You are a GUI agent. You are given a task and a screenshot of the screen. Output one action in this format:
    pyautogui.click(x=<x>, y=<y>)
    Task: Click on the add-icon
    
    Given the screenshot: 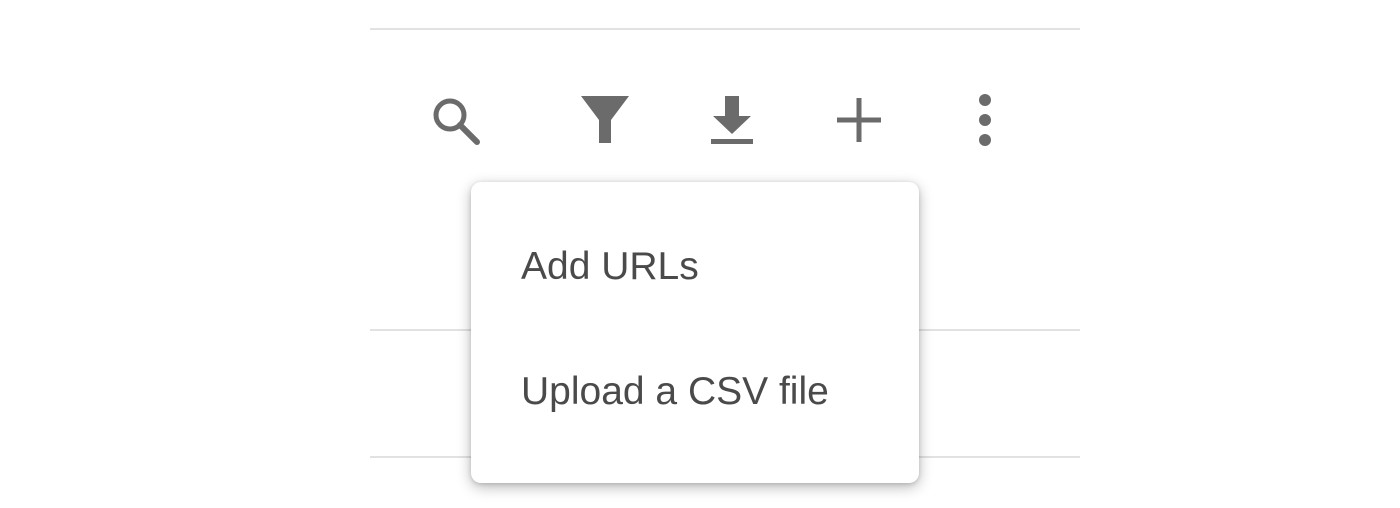 What is the action you would take?
    pyautogui.click(x=859, y=120)
    